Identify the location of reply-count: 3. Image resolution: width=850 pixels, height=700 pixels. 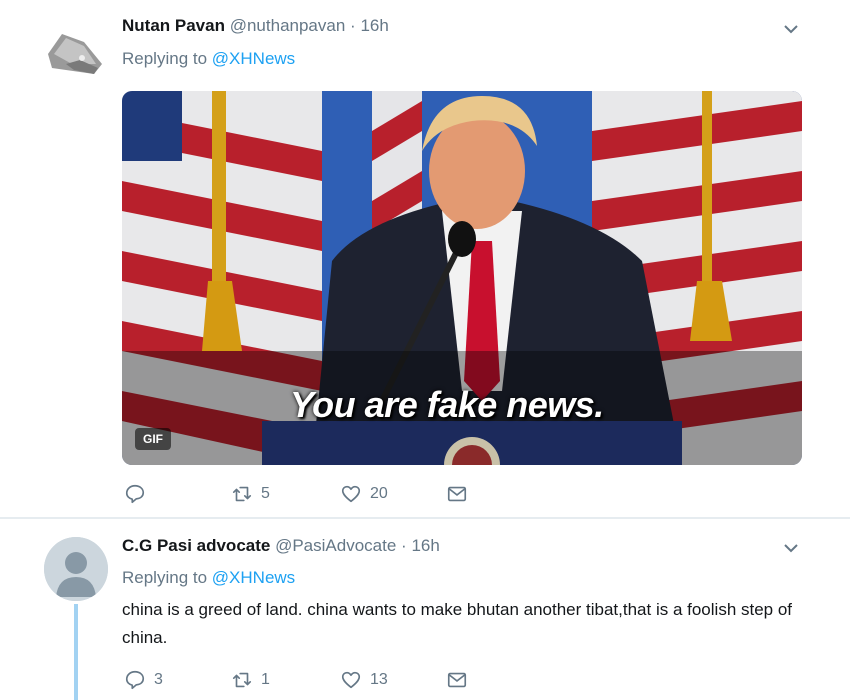
(158, 679).